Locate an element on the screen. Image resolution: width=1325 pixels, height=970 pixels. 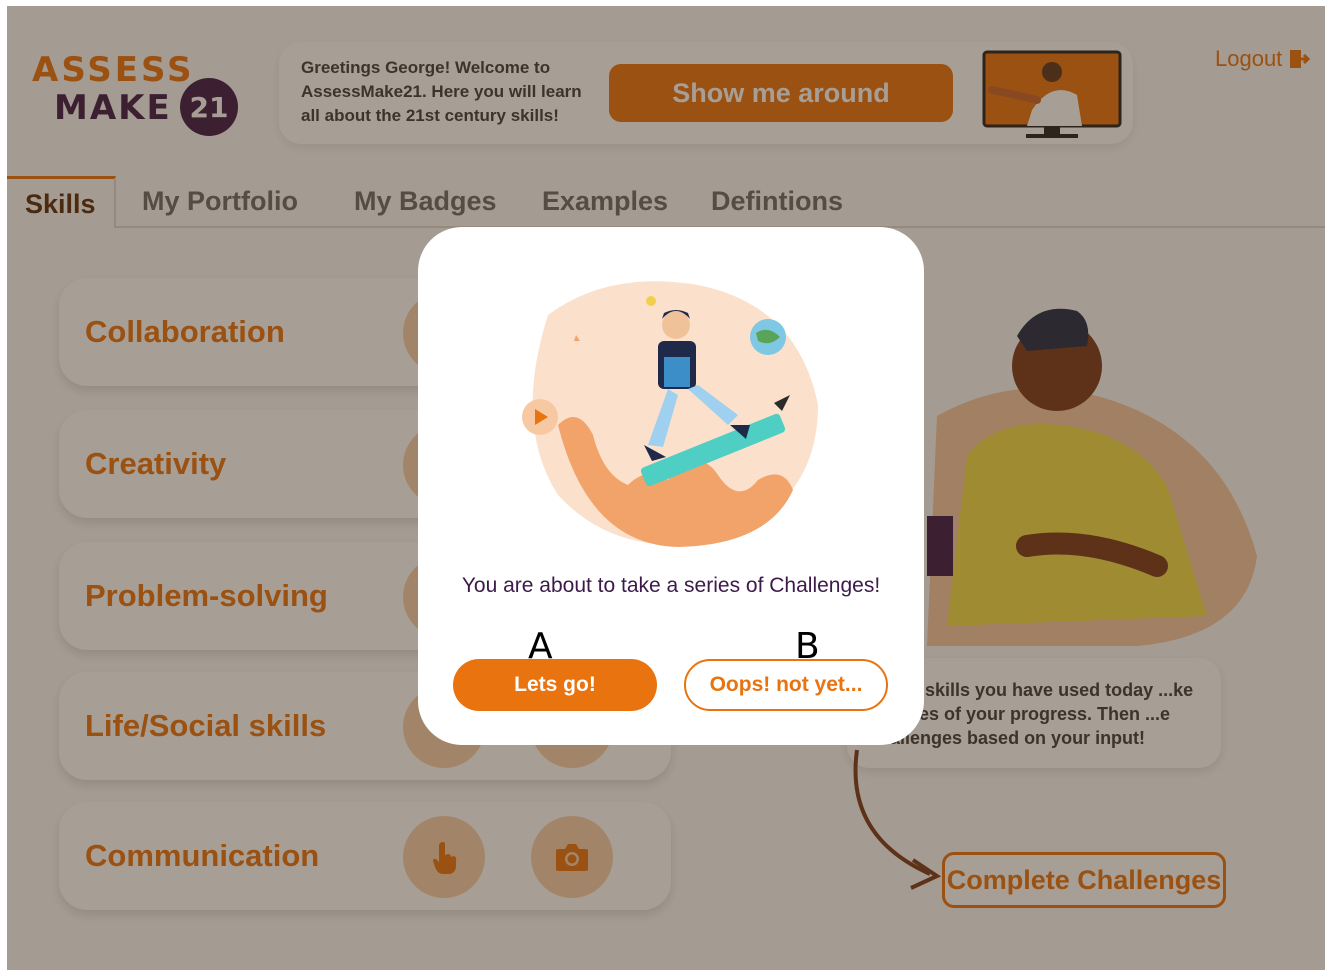
lets-go-button: Lets go! is located at coordinates (555, 685).